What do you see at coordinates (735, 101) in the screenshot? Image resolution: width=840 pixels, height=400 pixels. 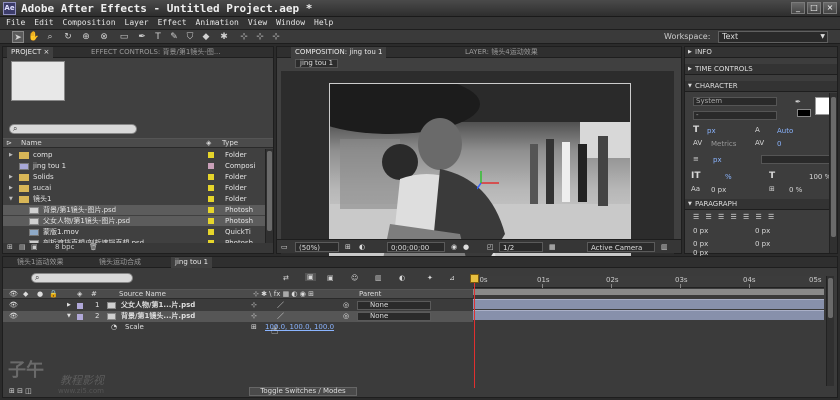 I see `font-family-dropdown: System` at bounding box center [735, 101].